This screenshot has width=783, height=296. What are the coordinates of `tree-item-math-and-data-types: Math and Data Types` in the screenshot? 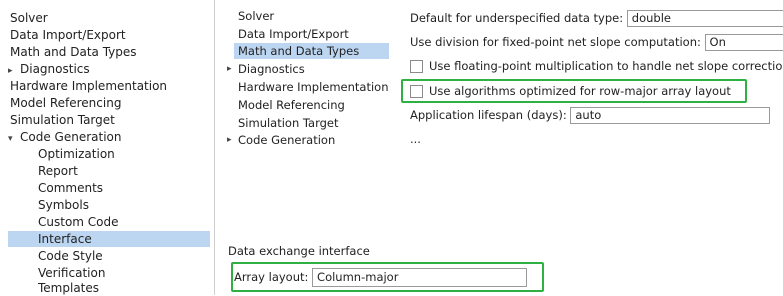 It's located at (110, 52).